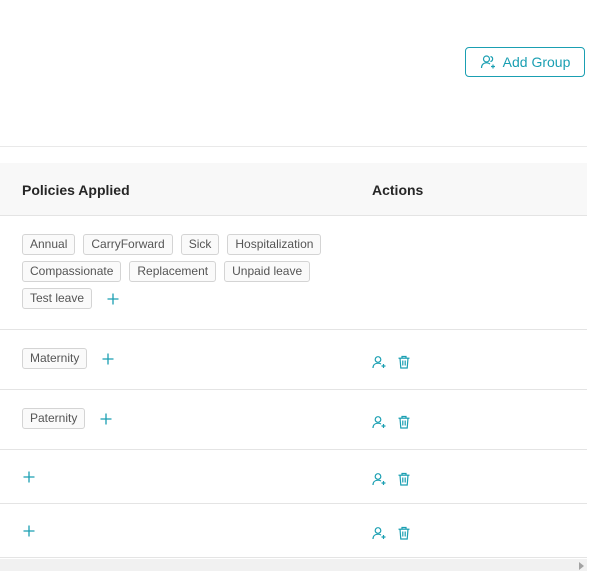 The width and height of the screenshot is (599, 571). Describe the element at coordinates (57, 298) in the screenshot. I see `policy-tag: Test leave` at that location.